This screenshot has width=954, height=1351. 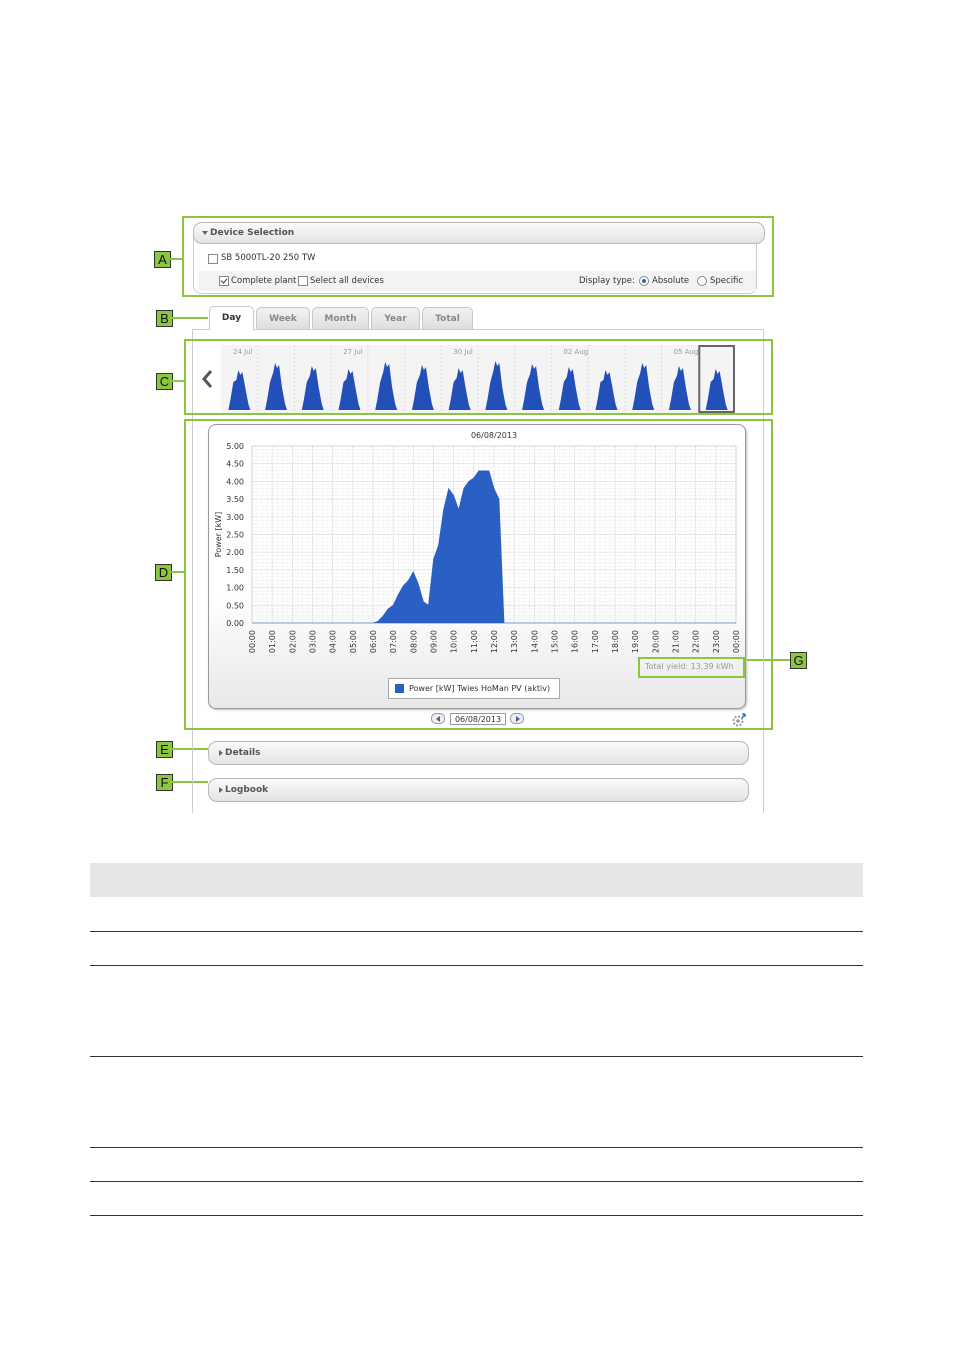 What do you see at coordinates (218, 535) in the screenshot?
I see `y-axis-label: Power [kW]` at bounding box center [218, 535].